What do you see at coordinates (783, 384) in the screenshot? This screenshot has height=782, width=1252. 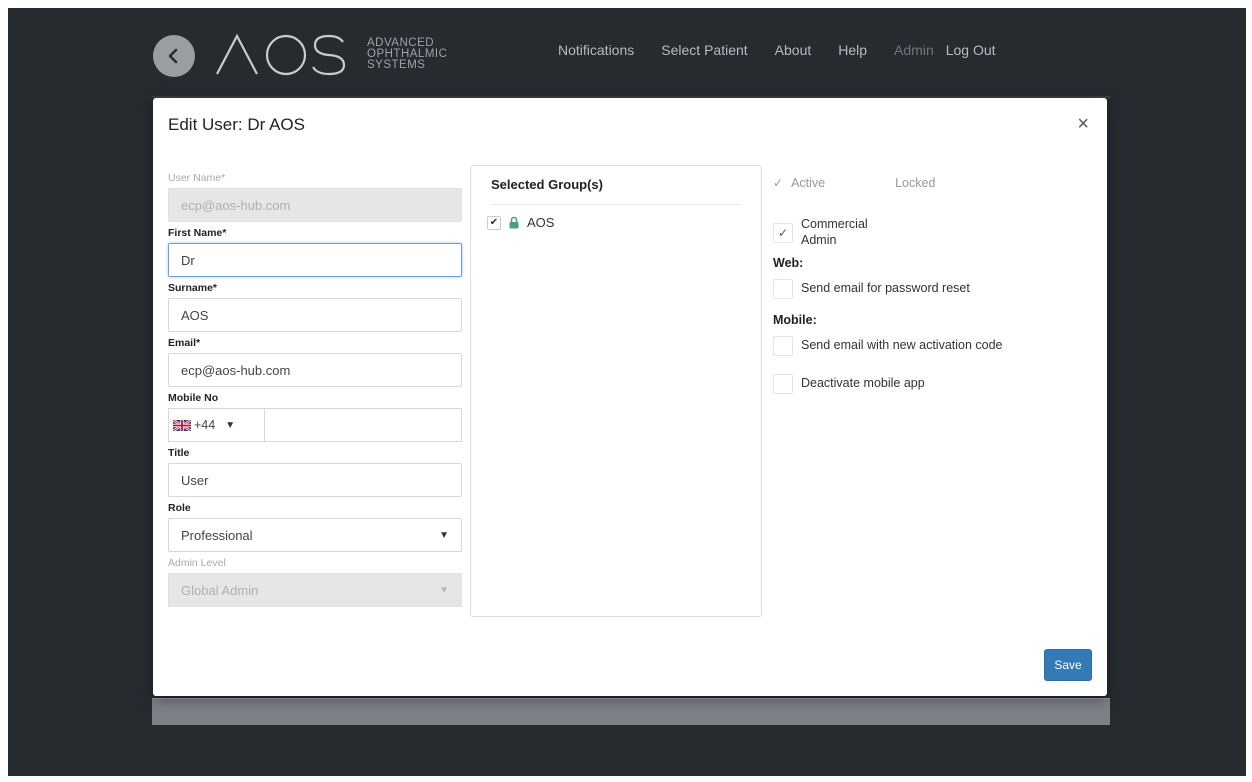 I see `mobile-deactivate-checkbox` at bounding box center [783, 384].